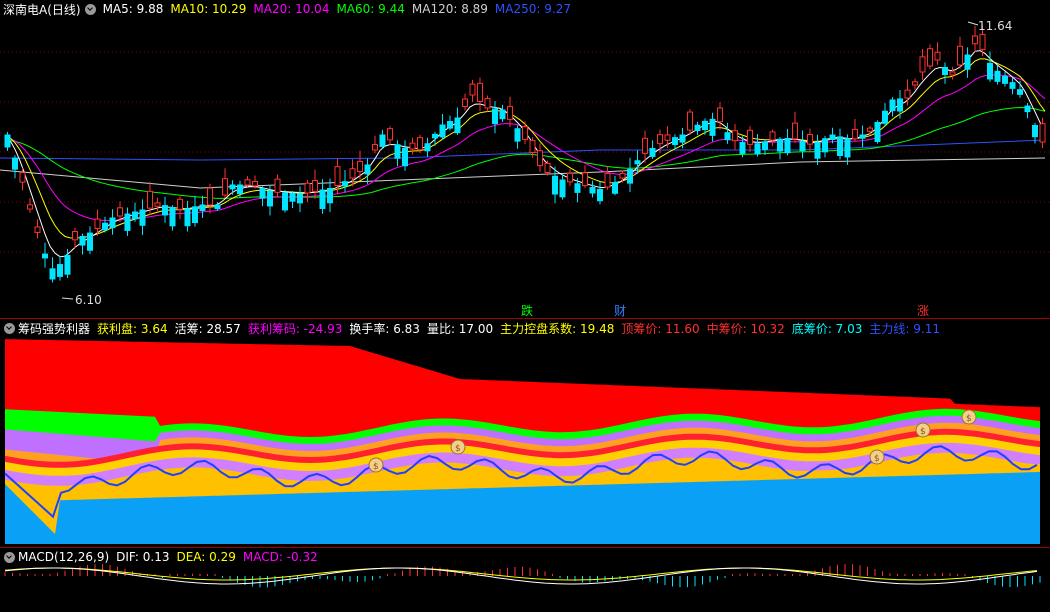 The height and width of the screenshot is (612, 1050). Describe the element at coordinates (460, 328) in the screenshot. I see `chip-item-4: 量比: 17.00` at that location.